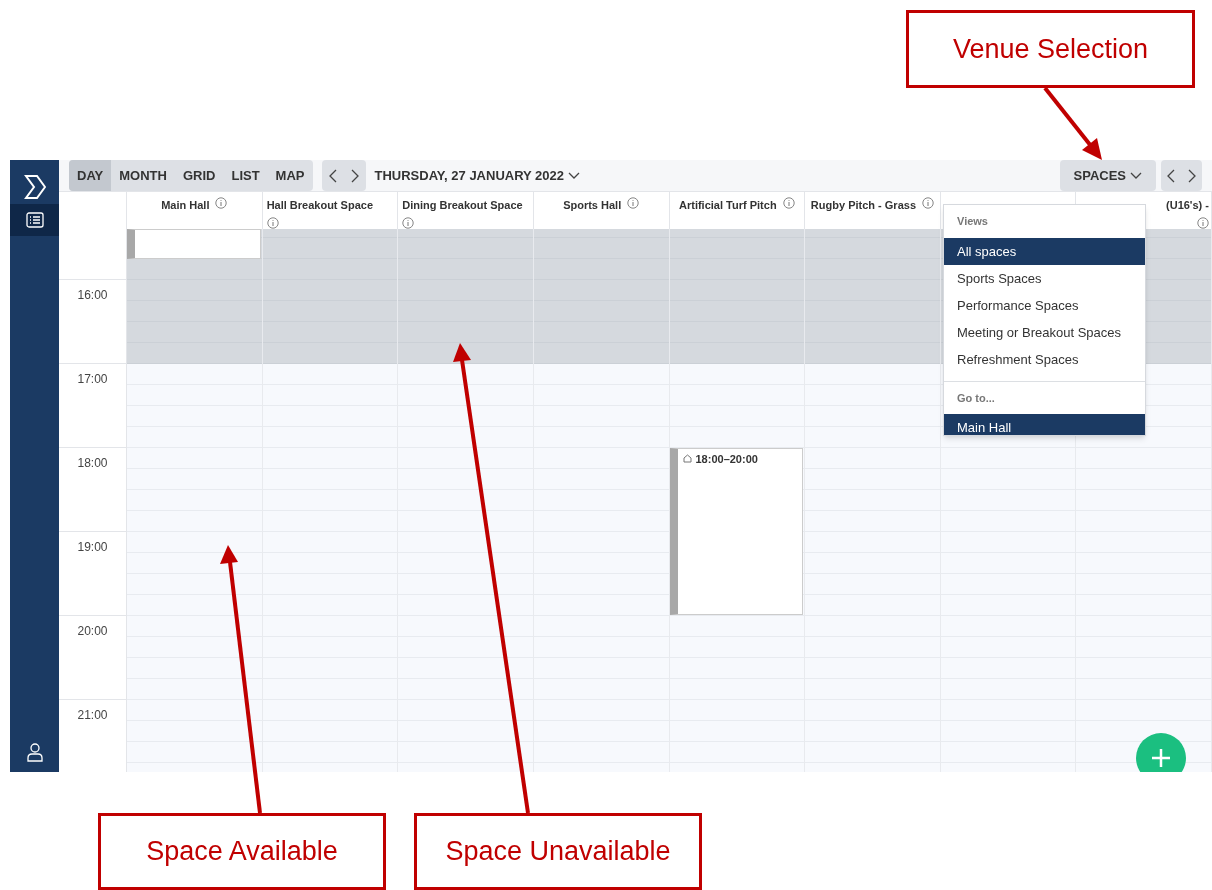 Image resolution: width=1212 pixels, height=890 pixels. Describe the element at coordinates (1044, 424) in the screenshot. I see `menu-item: Main Hall` at that location.